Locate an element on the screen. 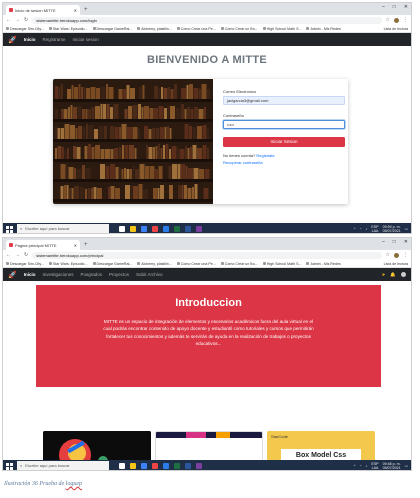  url-input: sistemamitte.herokuapp.com/login is located at coordinates (207, 20).